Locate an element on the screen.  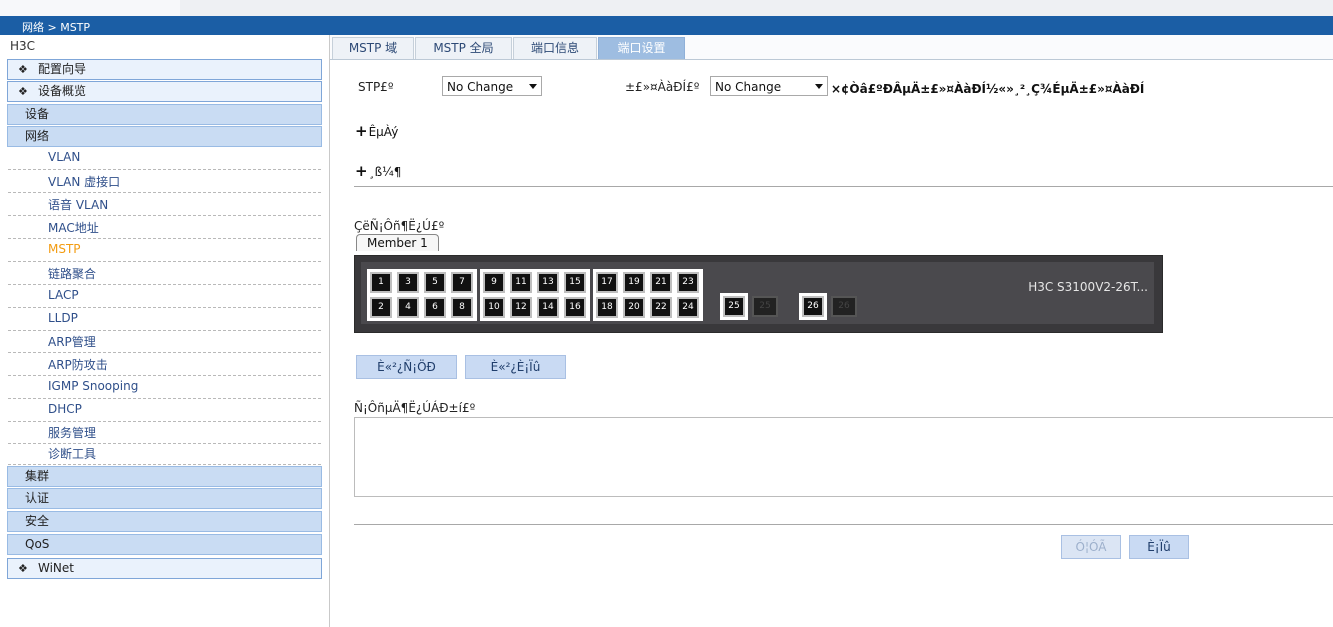
port-13: 13 is located at coordinates (548, 282).